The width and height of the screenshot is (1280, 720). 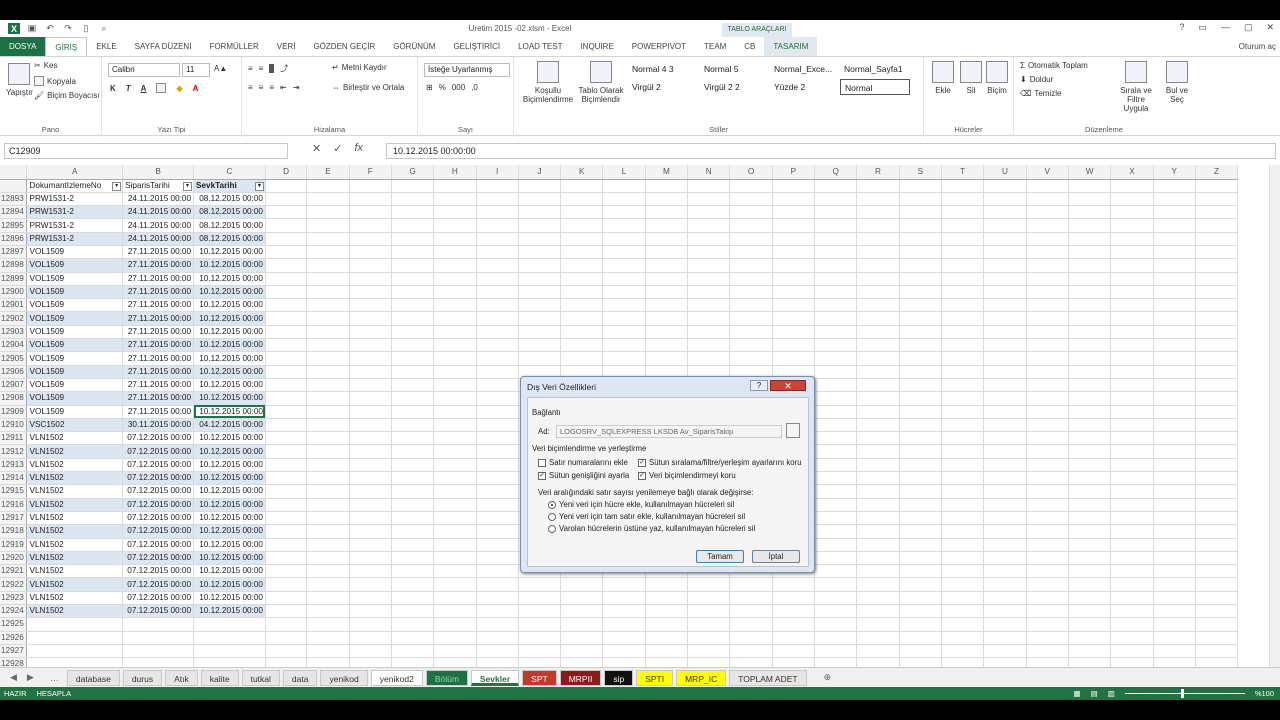 I want to click on format-as-table-button: Tablo Olarak Biçimlendir, so click(x=601, y=82).